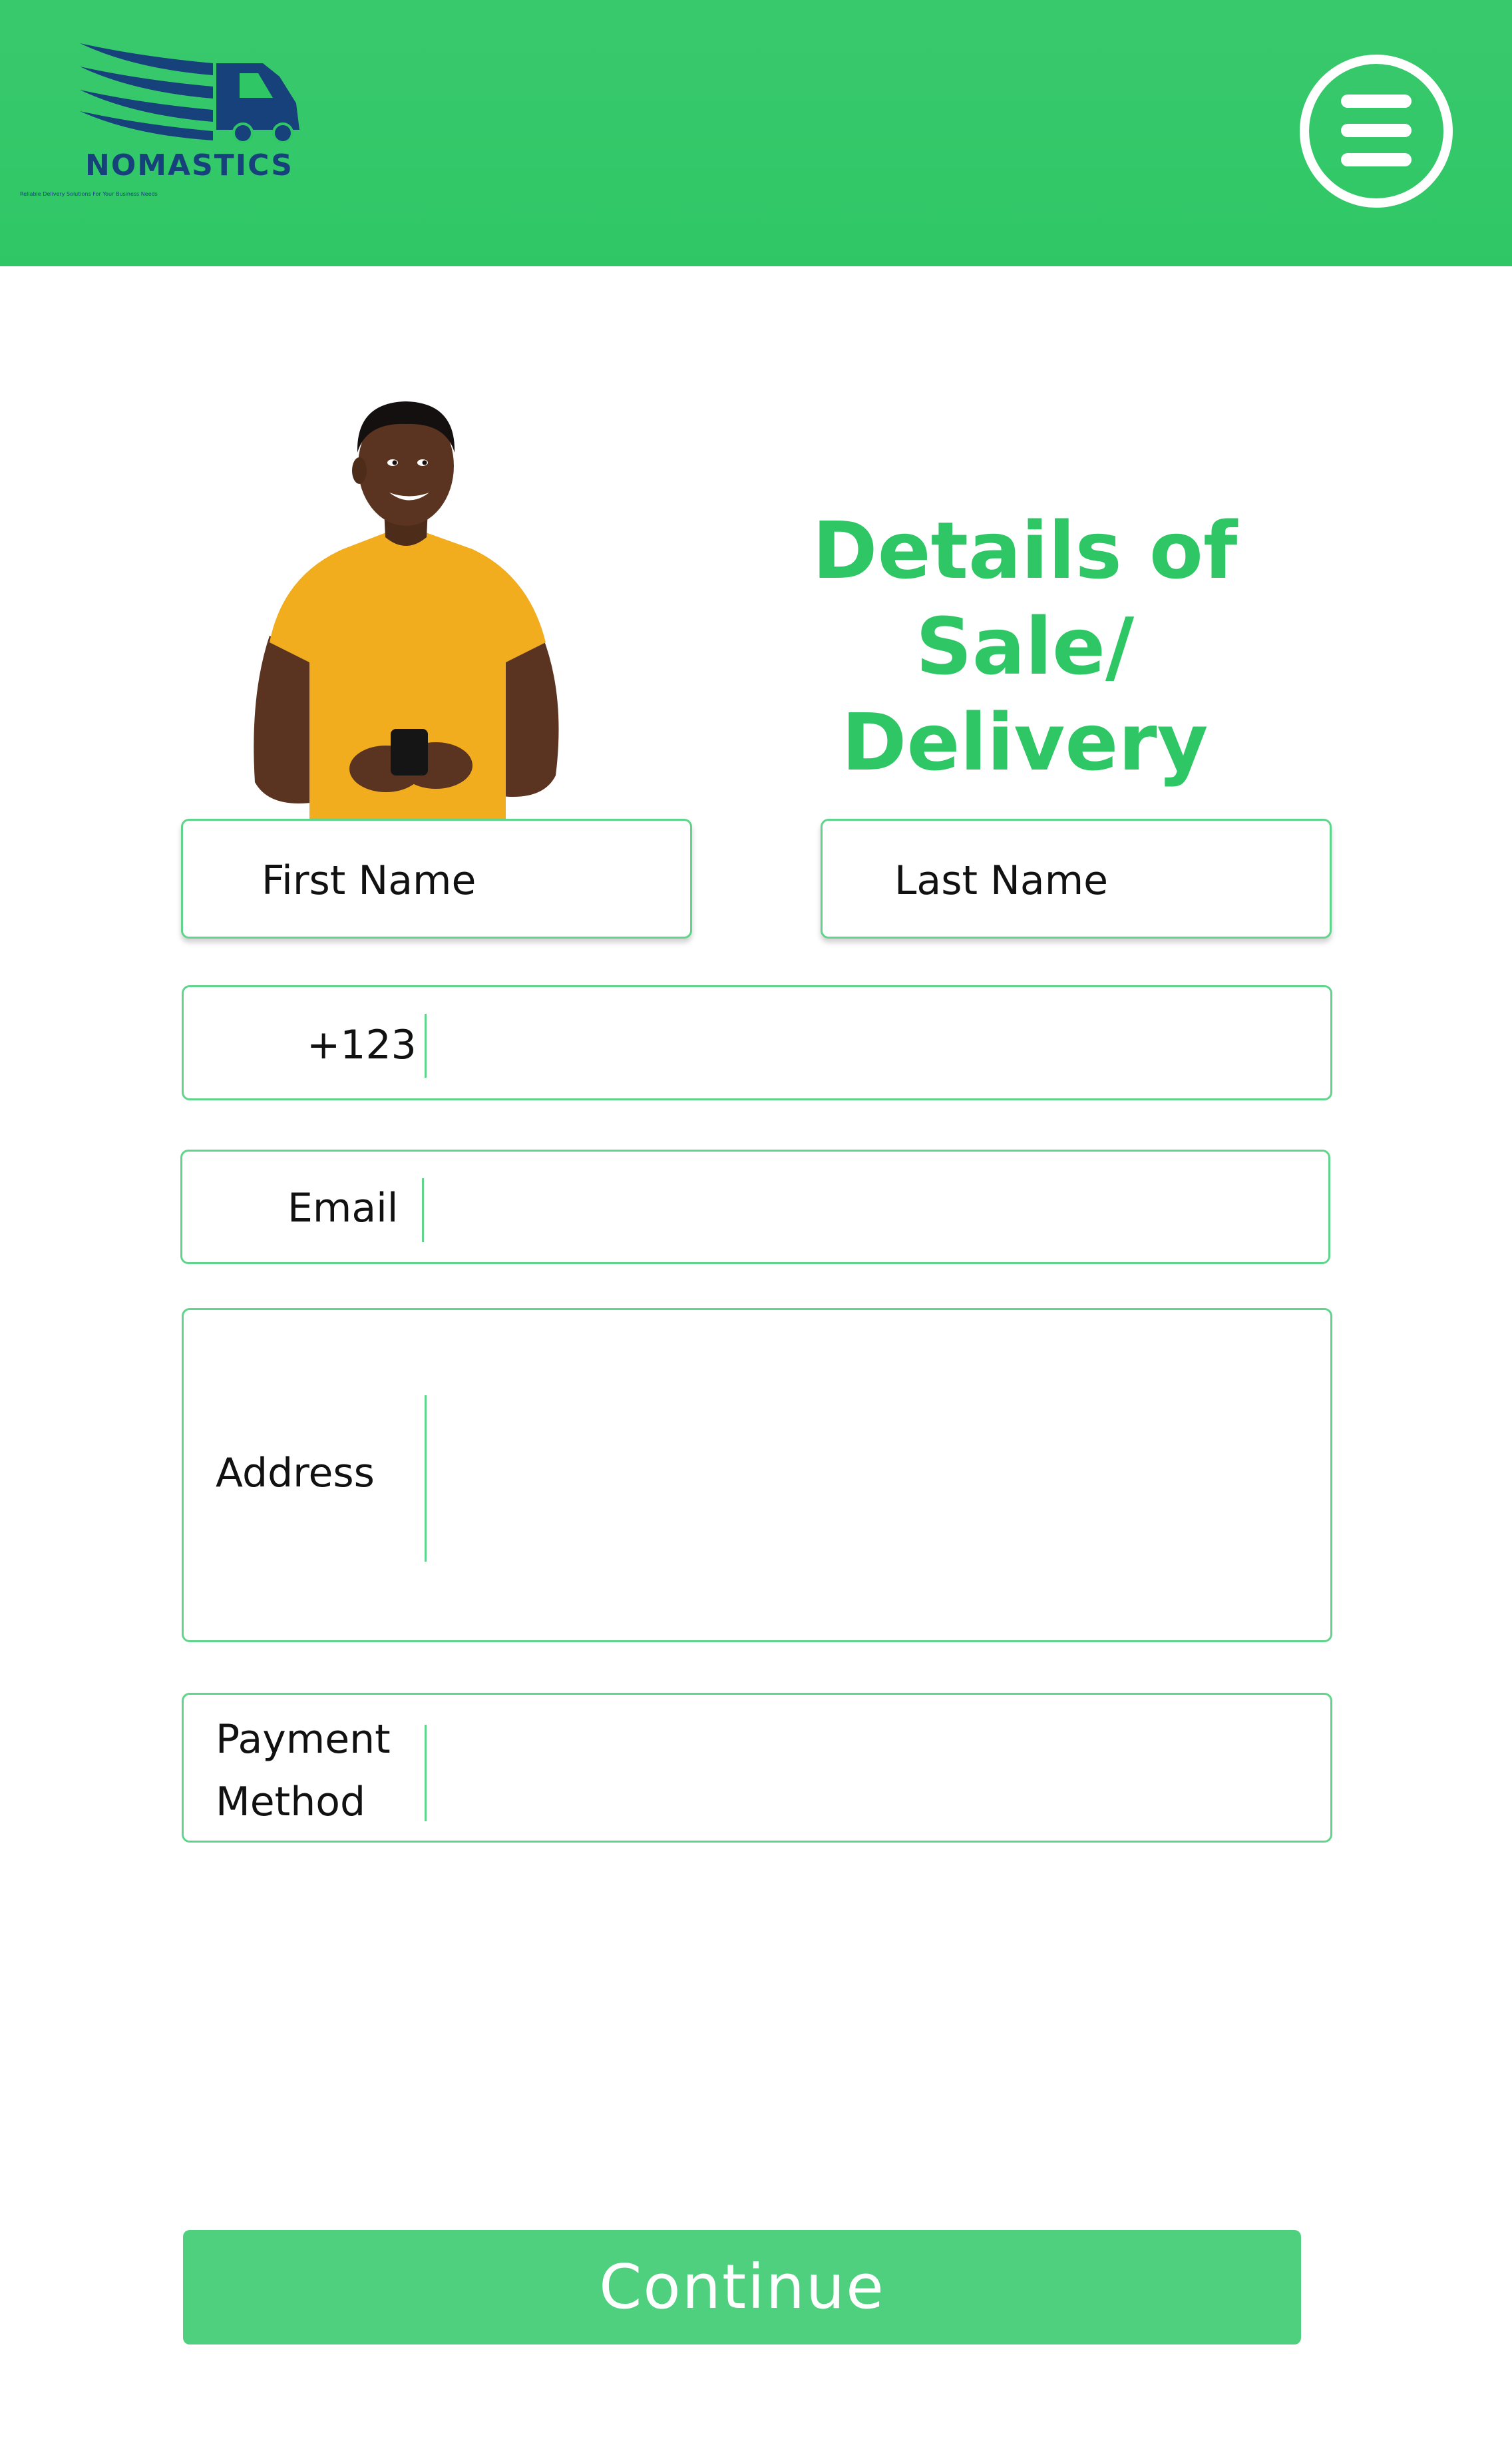  What do you see at coordinates (189, 93) in the screenshot?
I see `delivery-truck-icon` at bounding box center [189, 93].